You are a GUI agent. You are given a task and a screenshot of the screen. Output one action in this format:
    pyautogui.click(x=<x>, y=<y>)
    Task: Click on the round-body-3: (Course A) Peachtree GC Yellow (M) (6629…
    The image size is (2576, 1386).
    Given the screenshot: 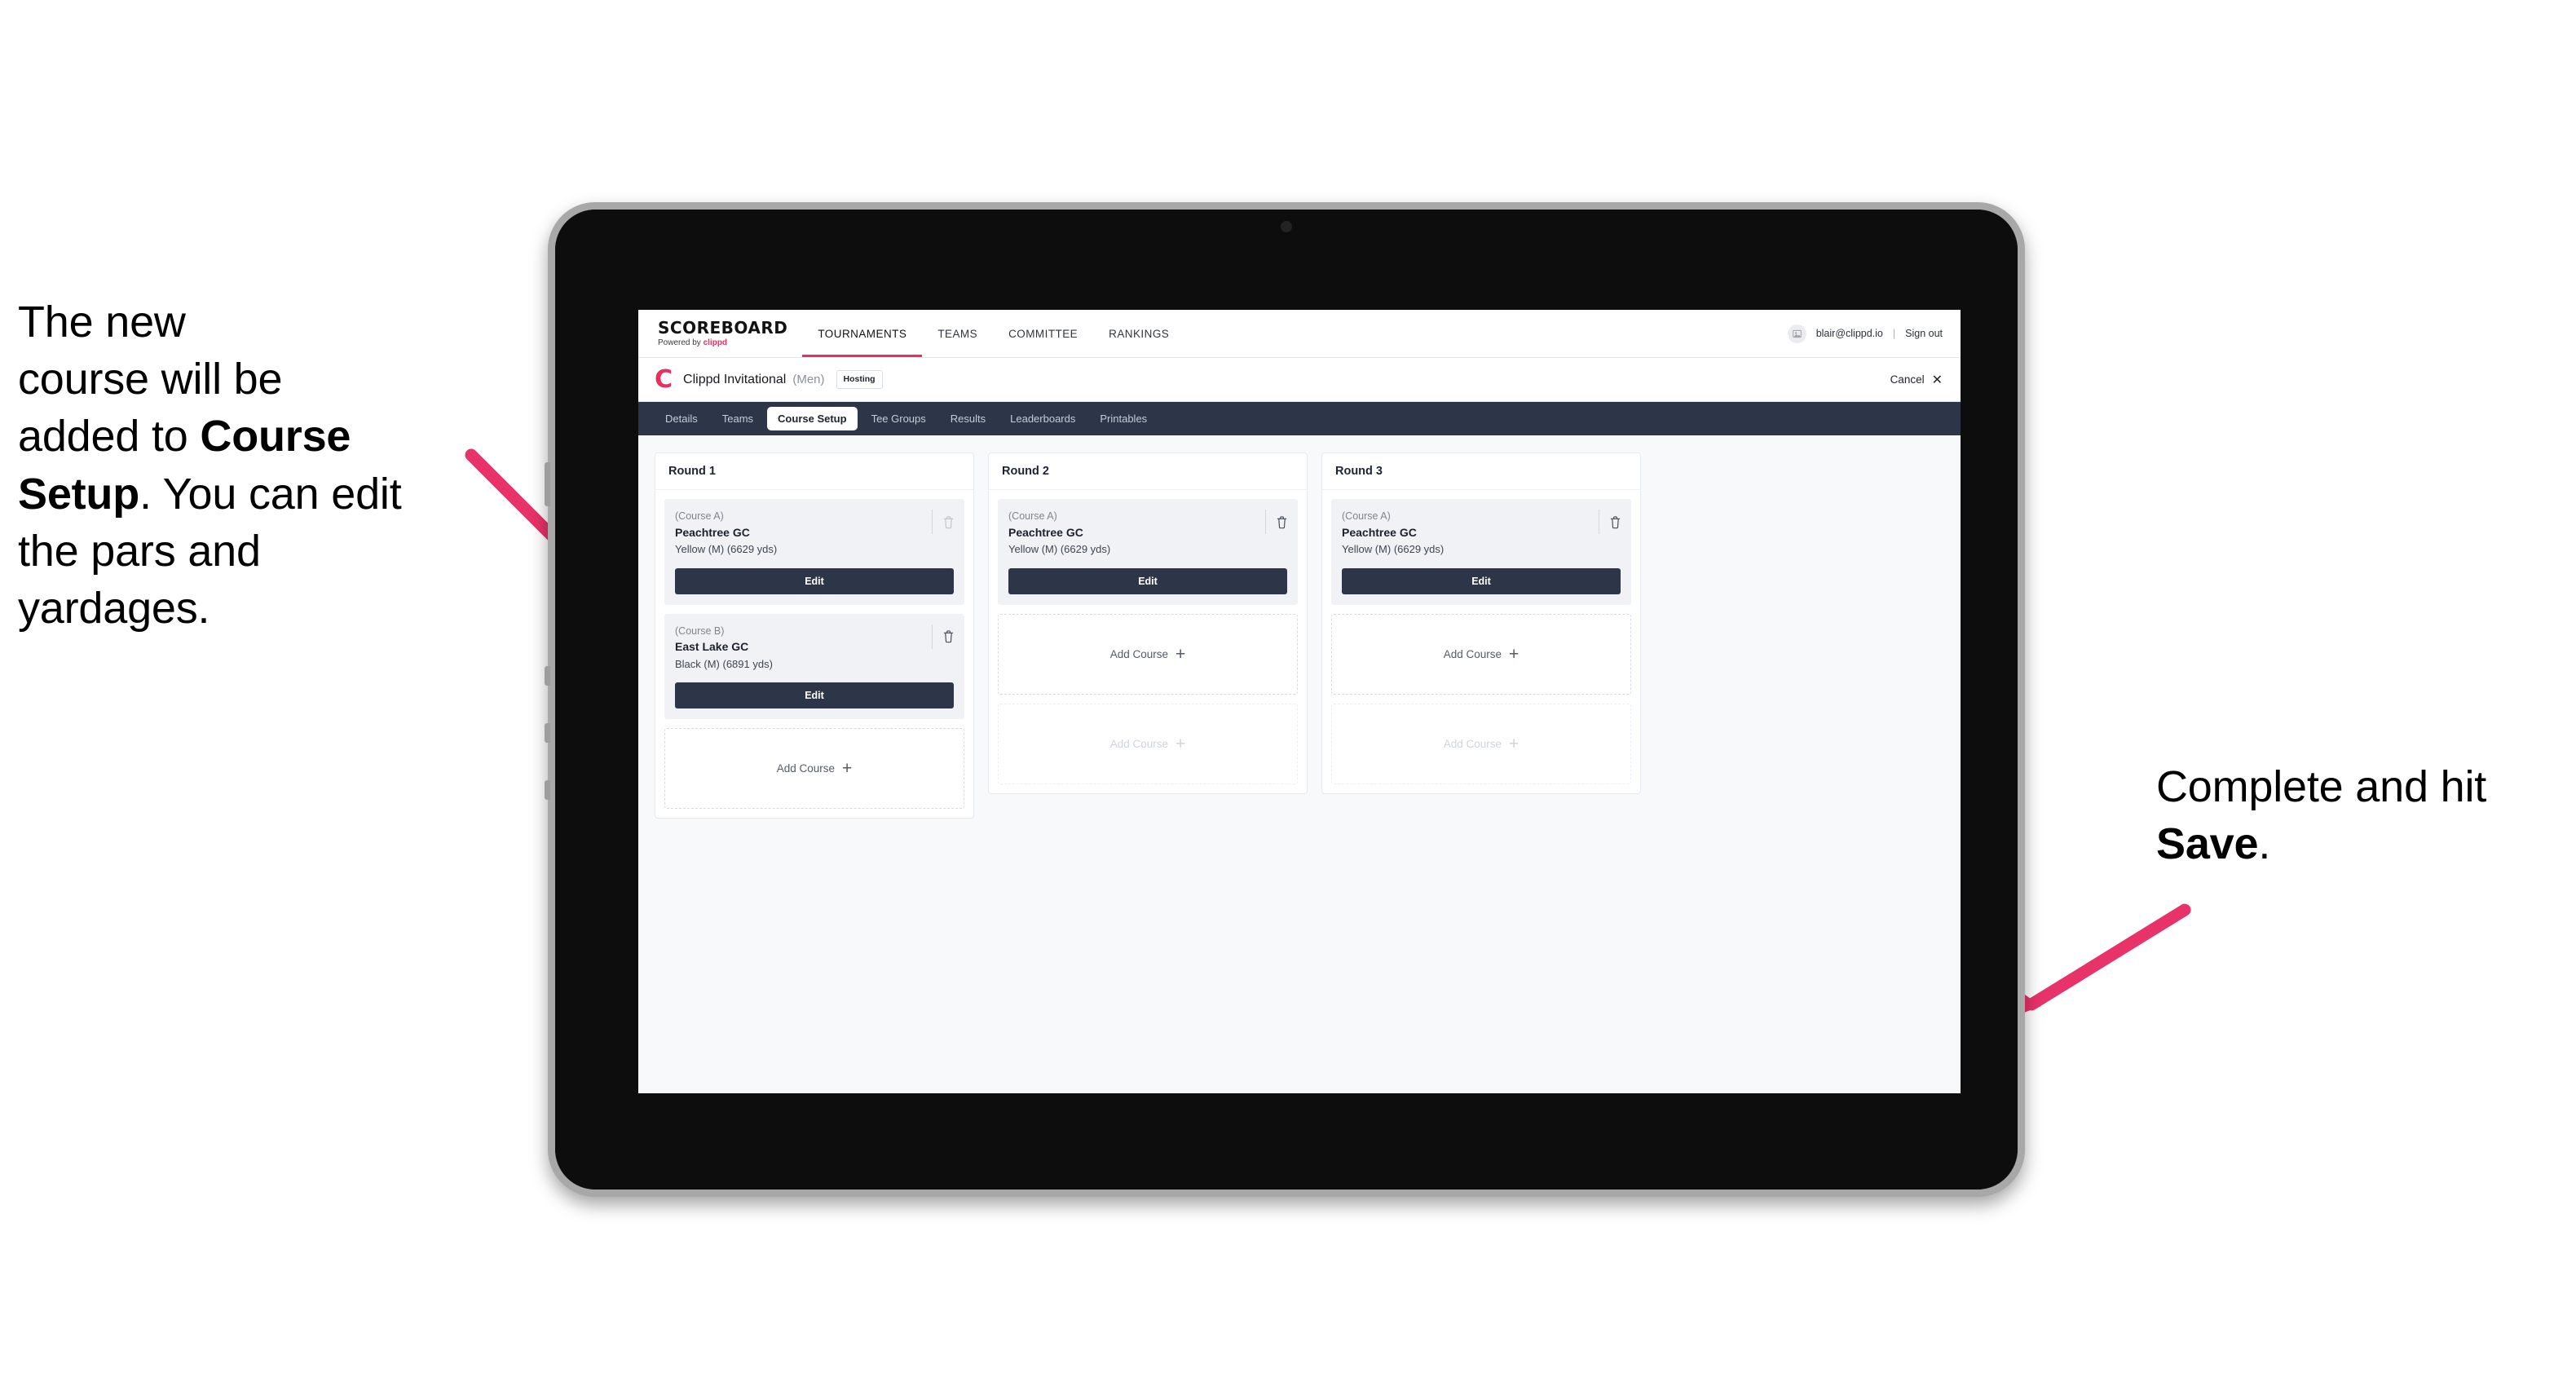 What is the action you would take?
    pyautogui.click(x=1481, y=641)
    